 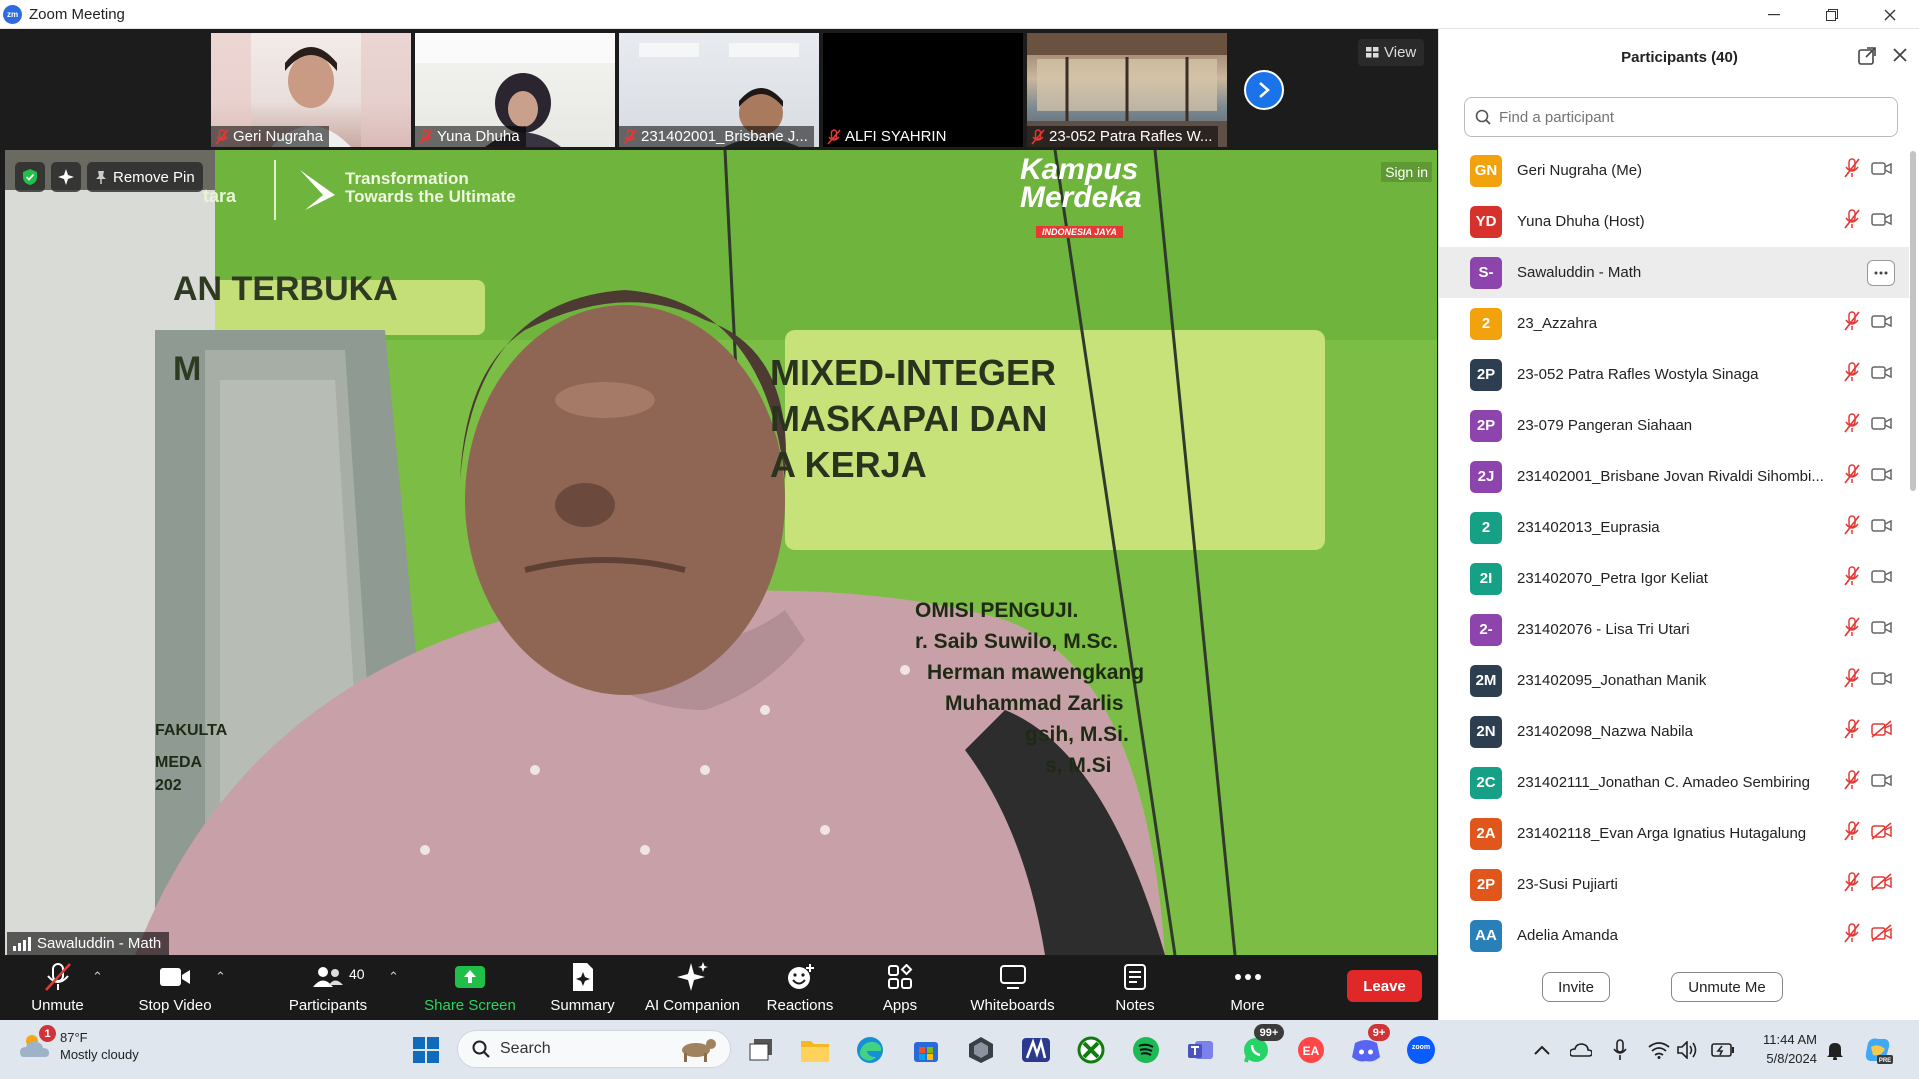 I want to click on participant-row: 2 23_Azzahra, so click(x=1674, y=323).